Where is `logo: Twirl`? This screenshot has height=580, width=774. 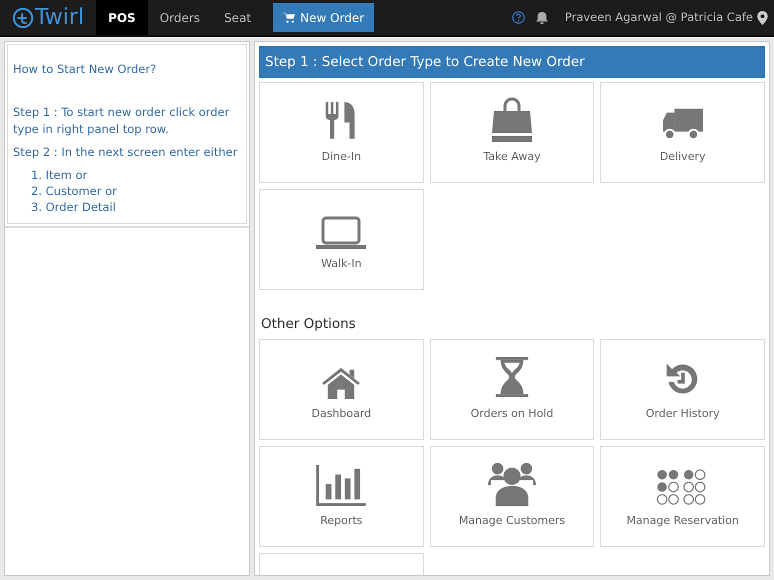
logo: Twirl is located at coordinates (48, 17).